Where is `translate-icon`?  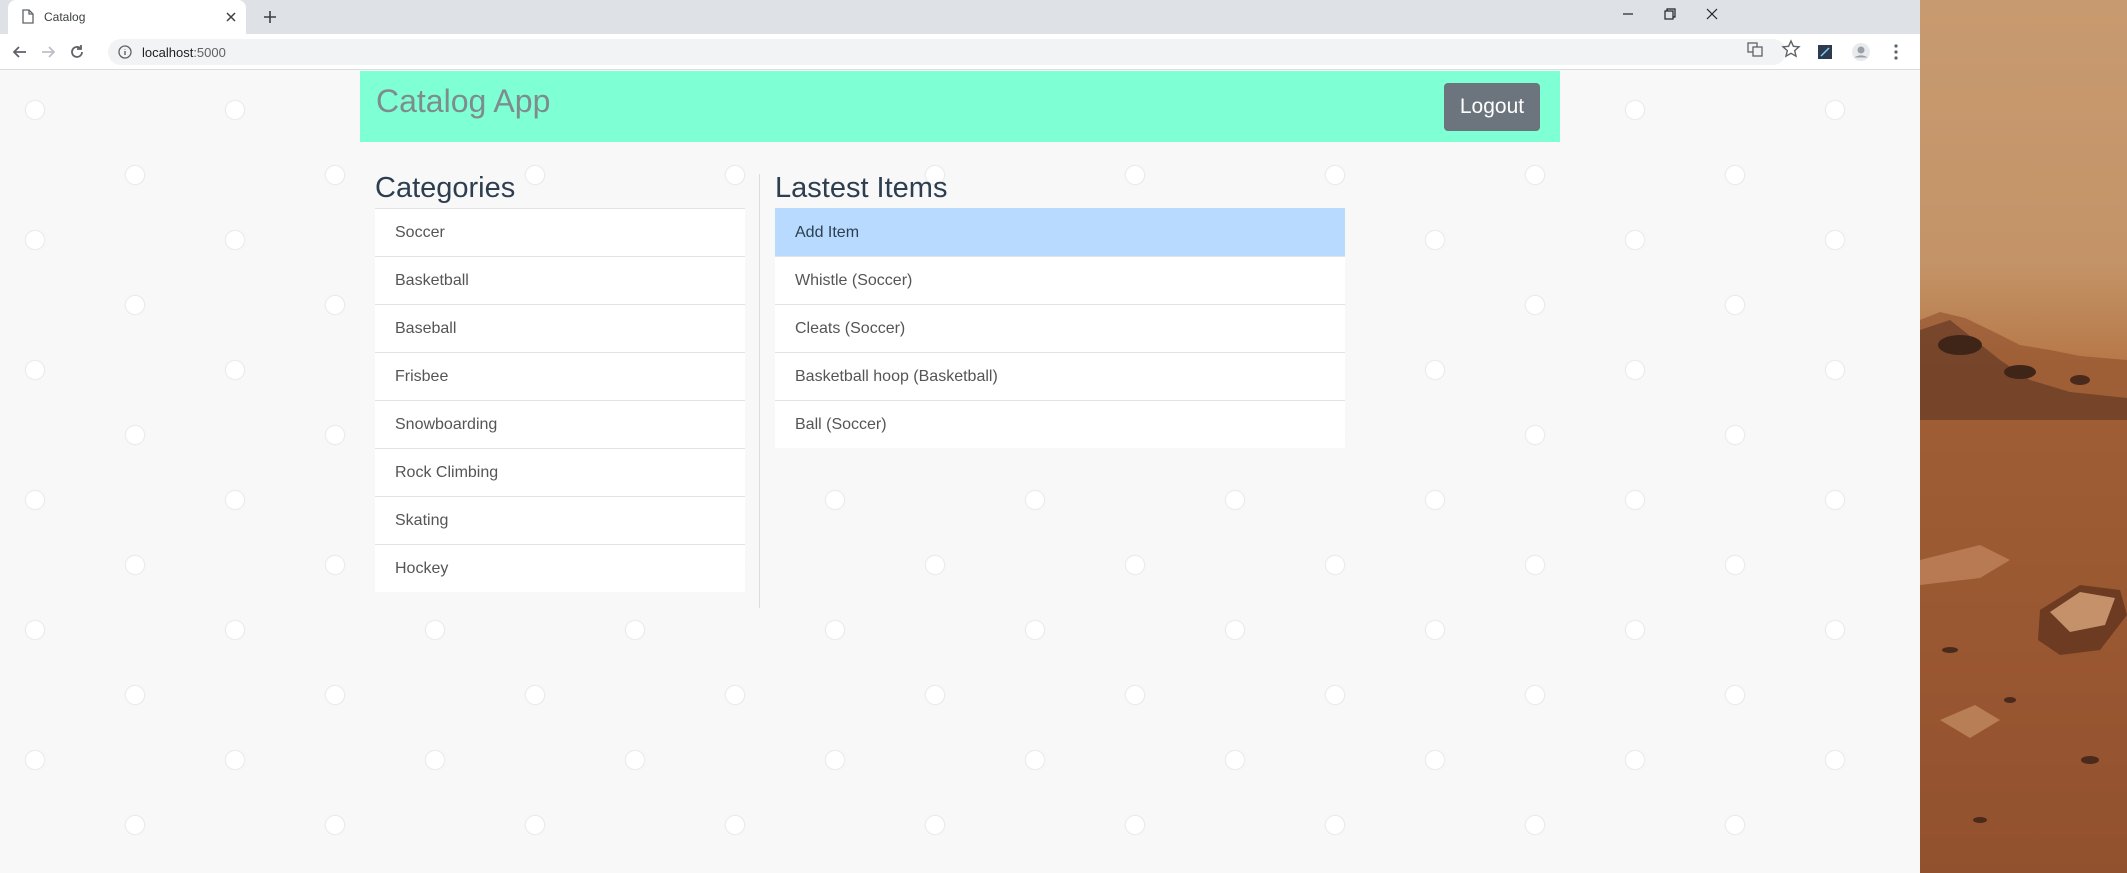 translate-icon is located at coordinates (1755, 49).